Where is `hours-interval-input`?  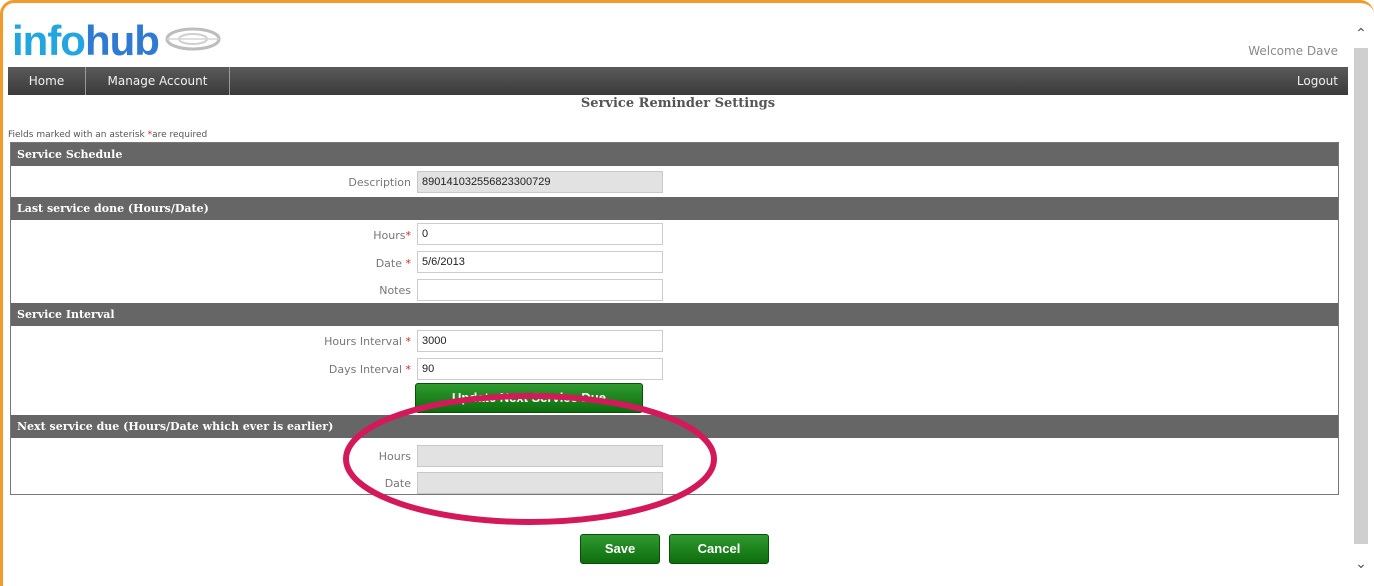
hours-interval-input is located at coordinates (540, 341).